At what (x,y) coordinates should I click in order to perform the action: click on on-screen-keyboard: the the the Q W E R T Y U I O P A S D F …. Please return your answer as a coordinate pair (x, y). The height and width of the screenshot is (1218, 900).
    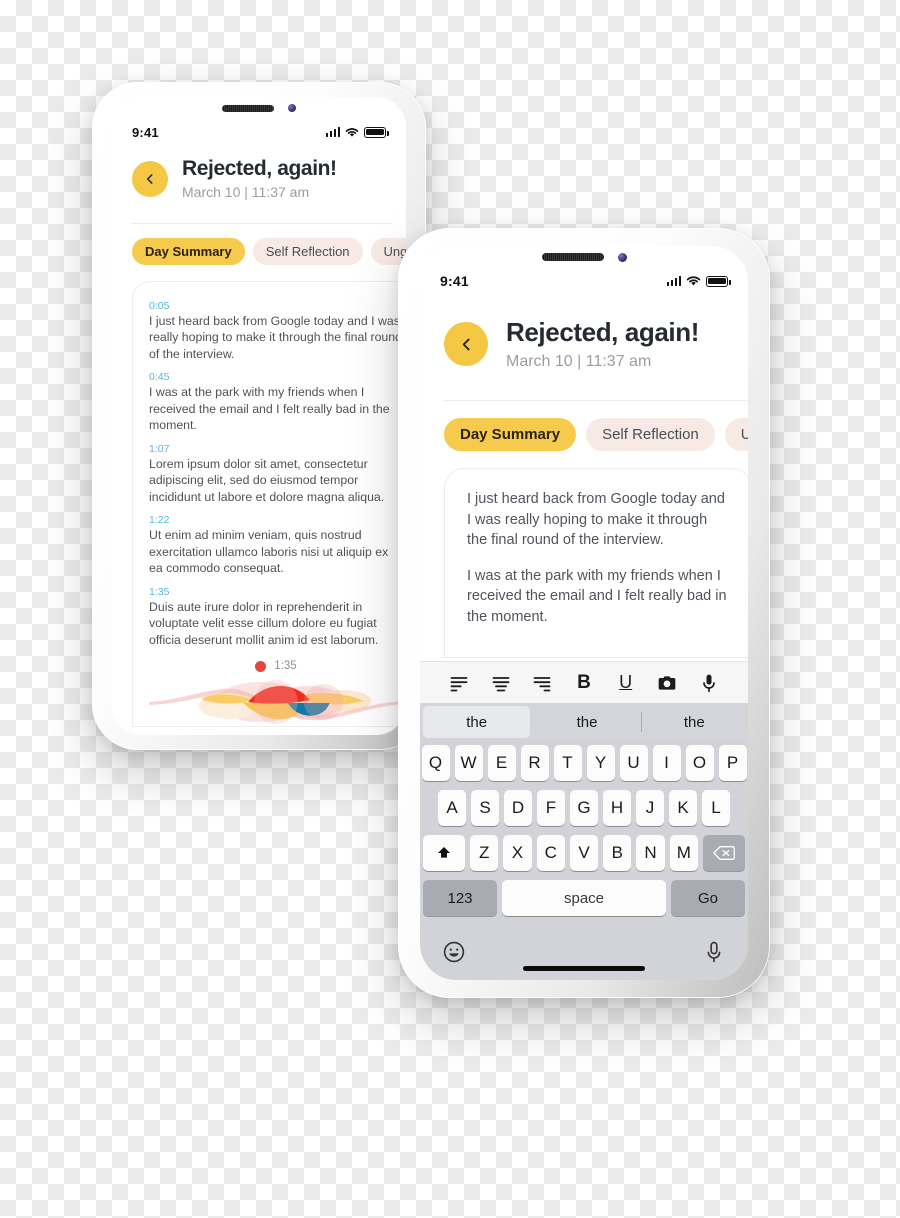
    Looking at the image, I should click on (584, 841).